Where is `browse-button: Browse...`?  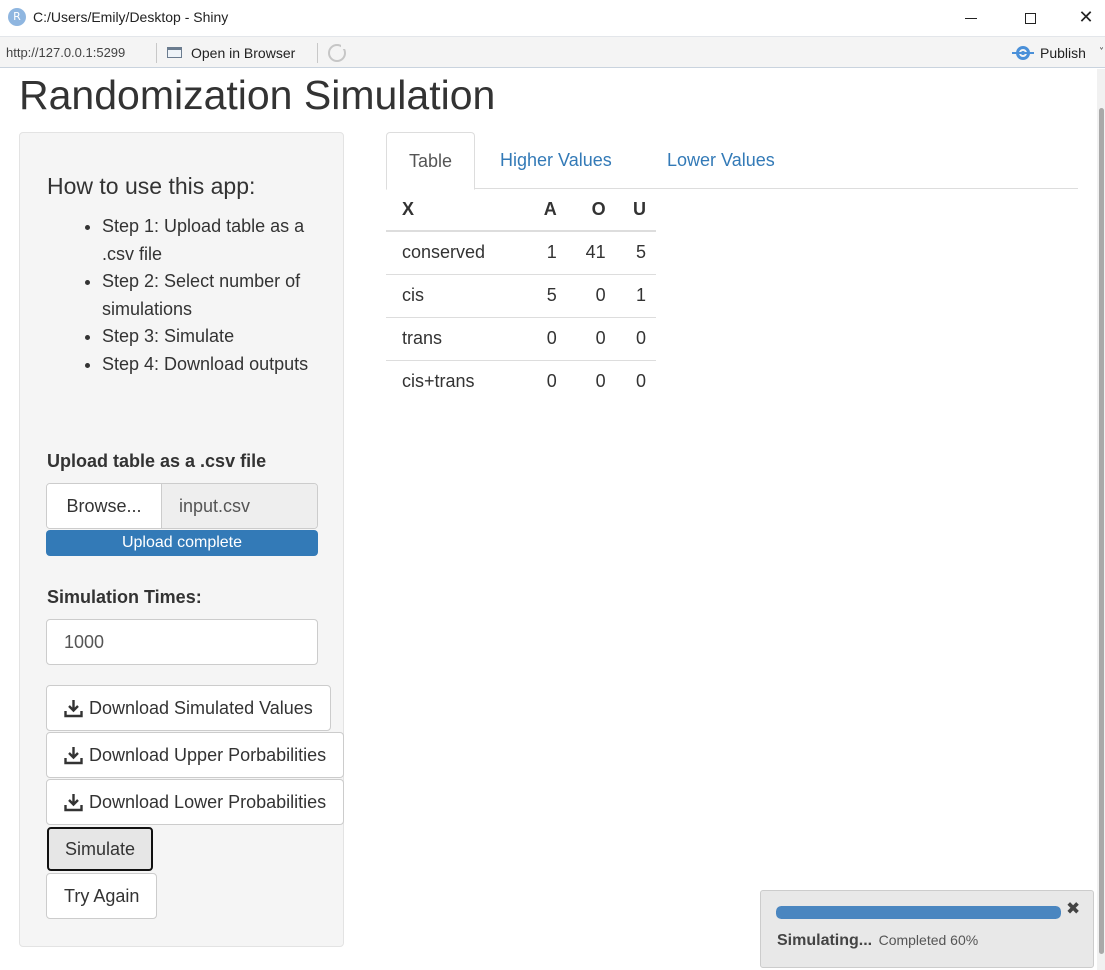 browse-button: Browse... is located at coordinates (104, 506).